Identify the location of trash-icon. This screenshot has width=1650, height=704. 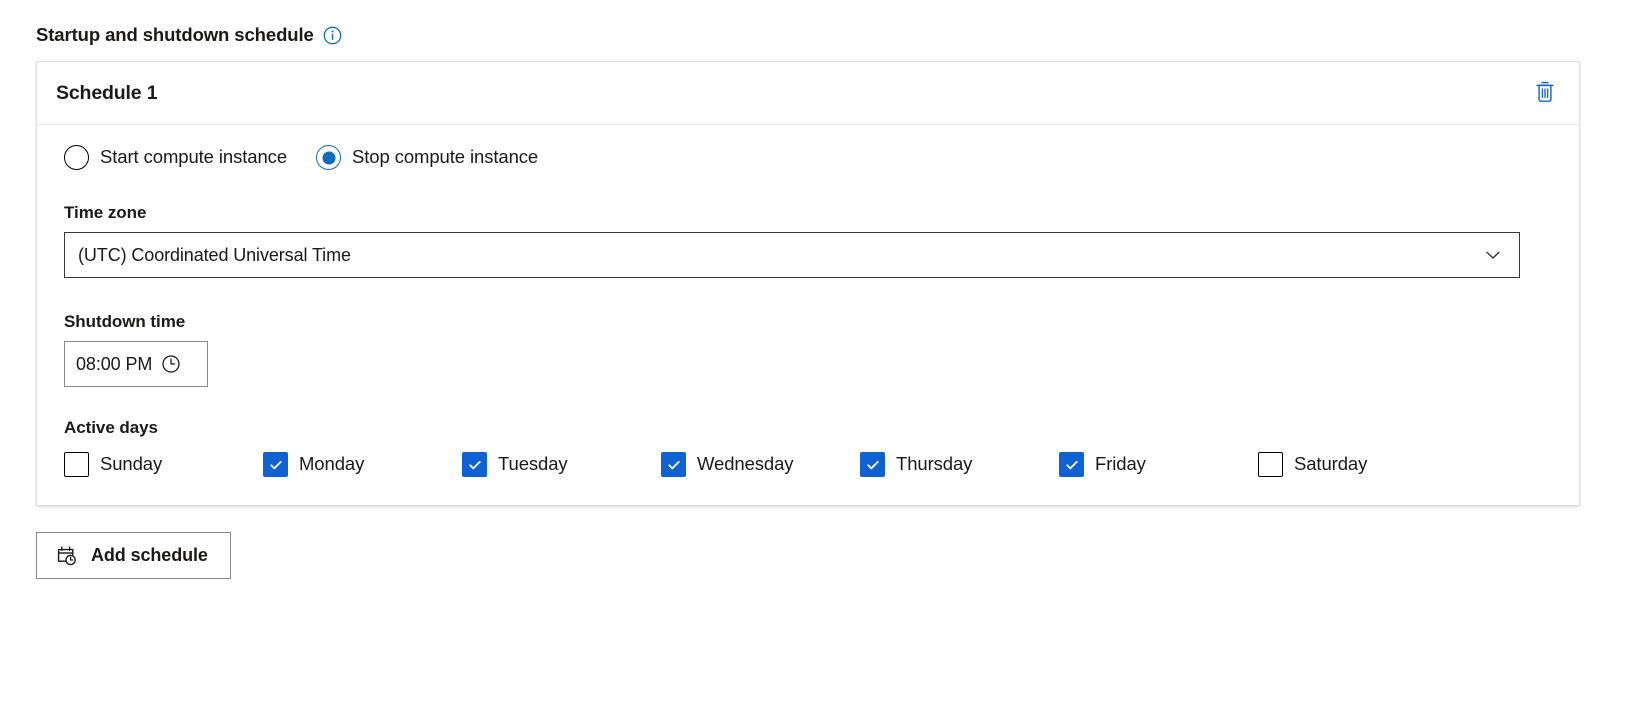
(1545, 93).